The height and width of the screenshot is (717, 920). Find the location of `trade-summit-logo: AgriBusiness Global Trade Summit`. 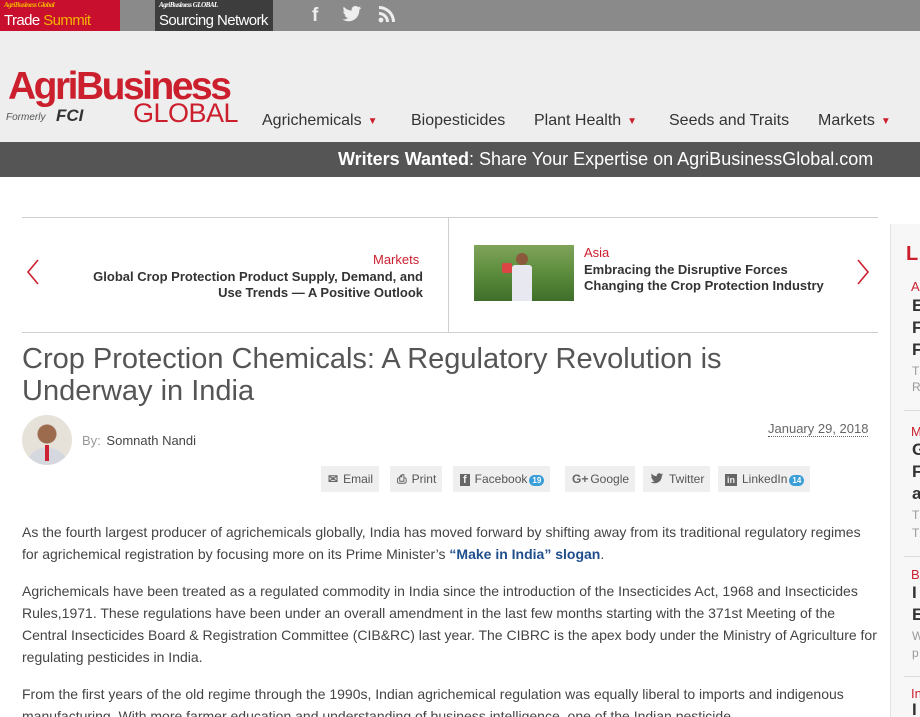

trade-summit-logo: AgriBusiness Global Trade Summit is located at coordinates (60, 15).